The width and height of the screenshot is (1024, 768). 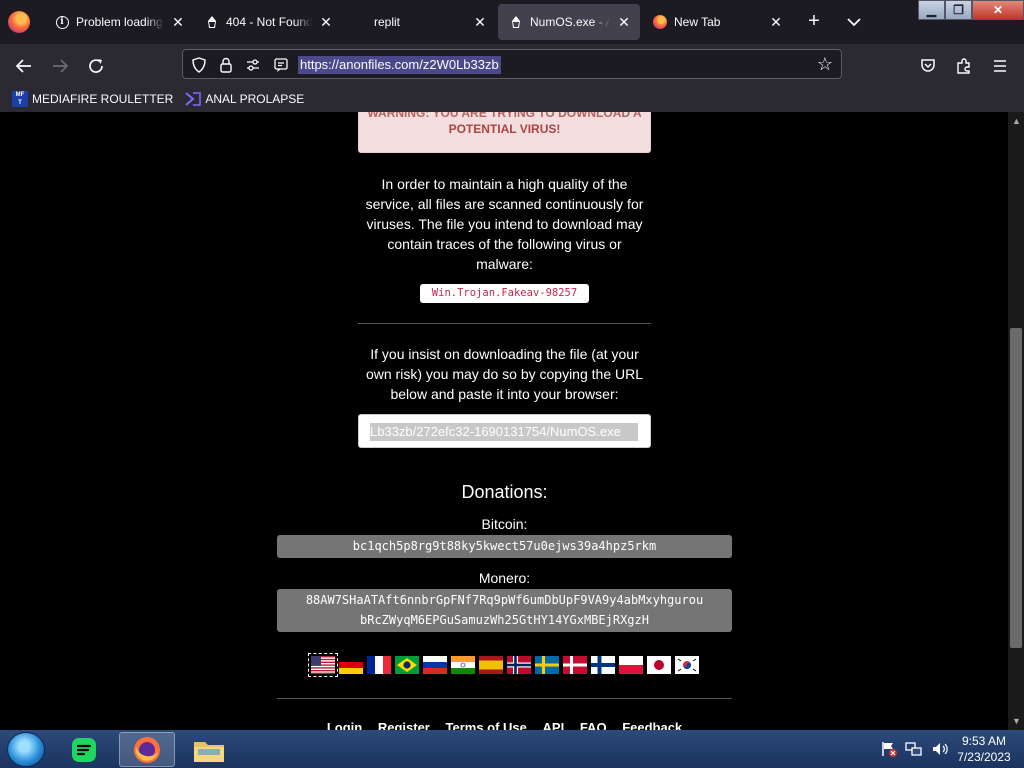 What do you see at coordinates (26, 749) in the screenshot?
I see `start-button` at bounding box center [26, 749].